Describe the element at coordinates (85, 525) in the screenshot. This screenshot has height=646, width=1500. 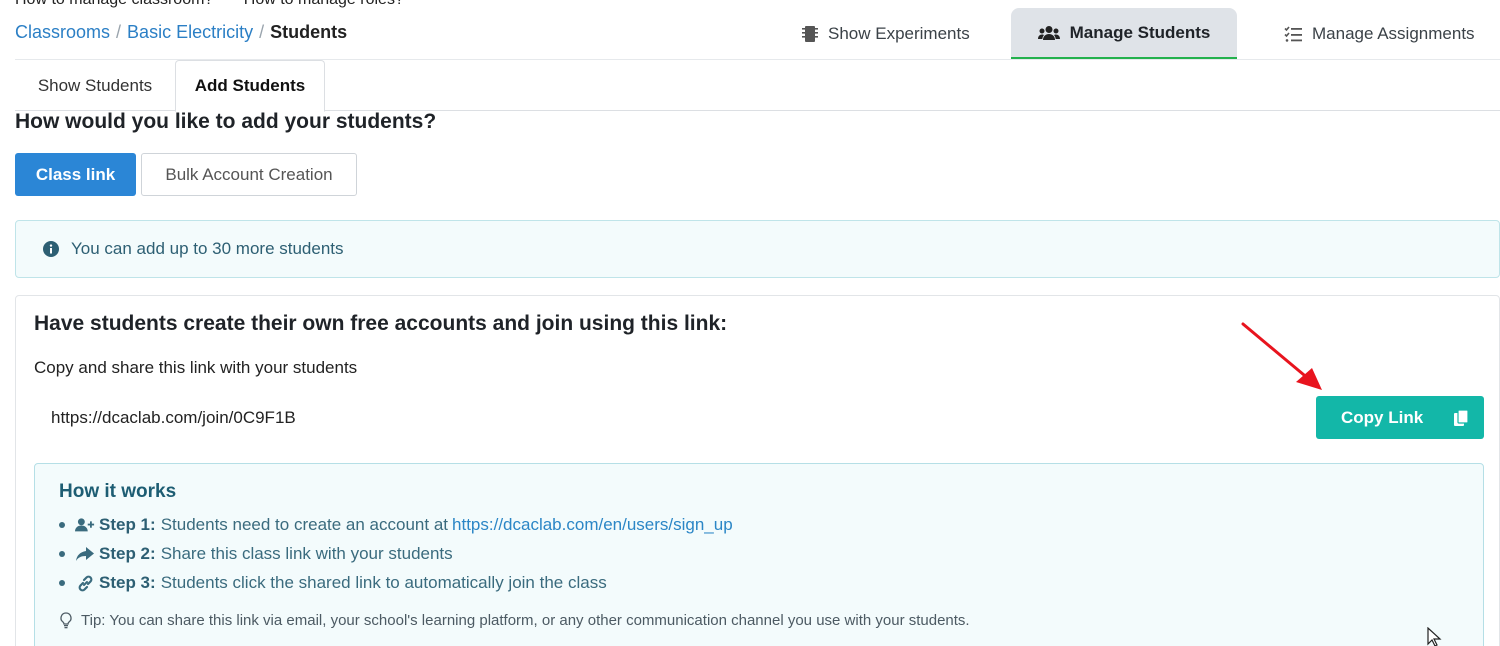
I see `user-plus-icon` at that location.